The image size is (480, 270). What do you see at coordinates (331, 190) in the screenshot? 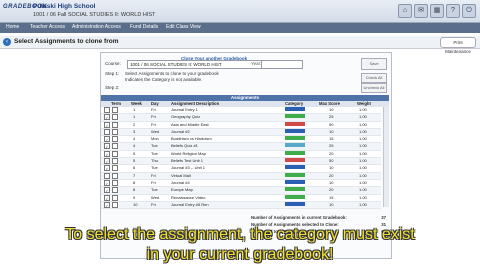
I see `cell-max-score: 20` at bounding box center [331, 190].